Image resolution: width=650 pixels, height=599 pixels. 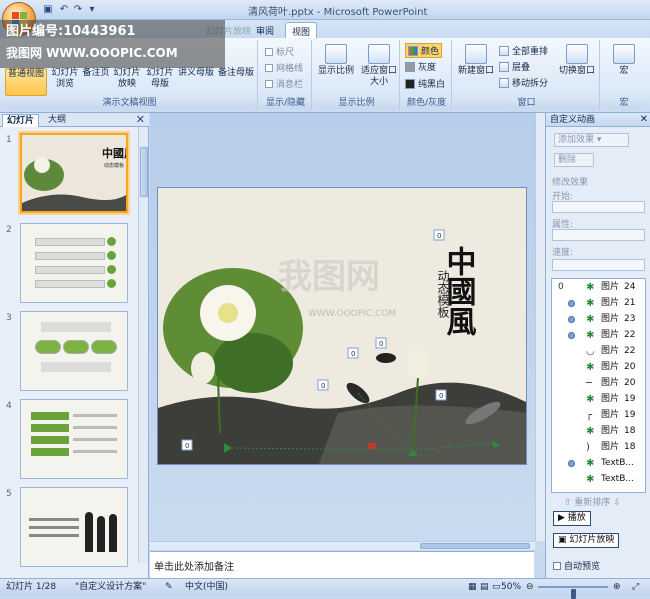 I want to click on zoom-slider, so click(x=573, y=592).